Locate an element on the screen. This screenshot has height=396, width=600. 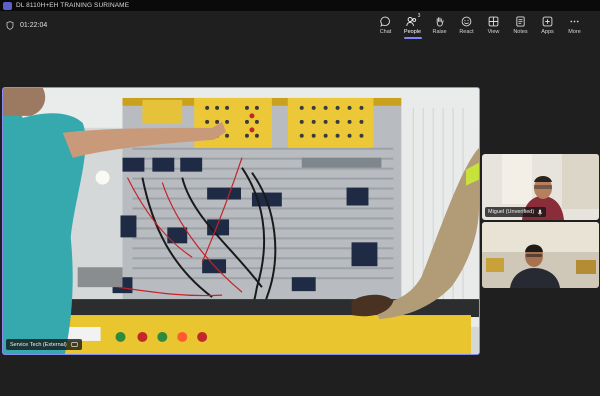
more-label: More is located at coordinates (574, 32).